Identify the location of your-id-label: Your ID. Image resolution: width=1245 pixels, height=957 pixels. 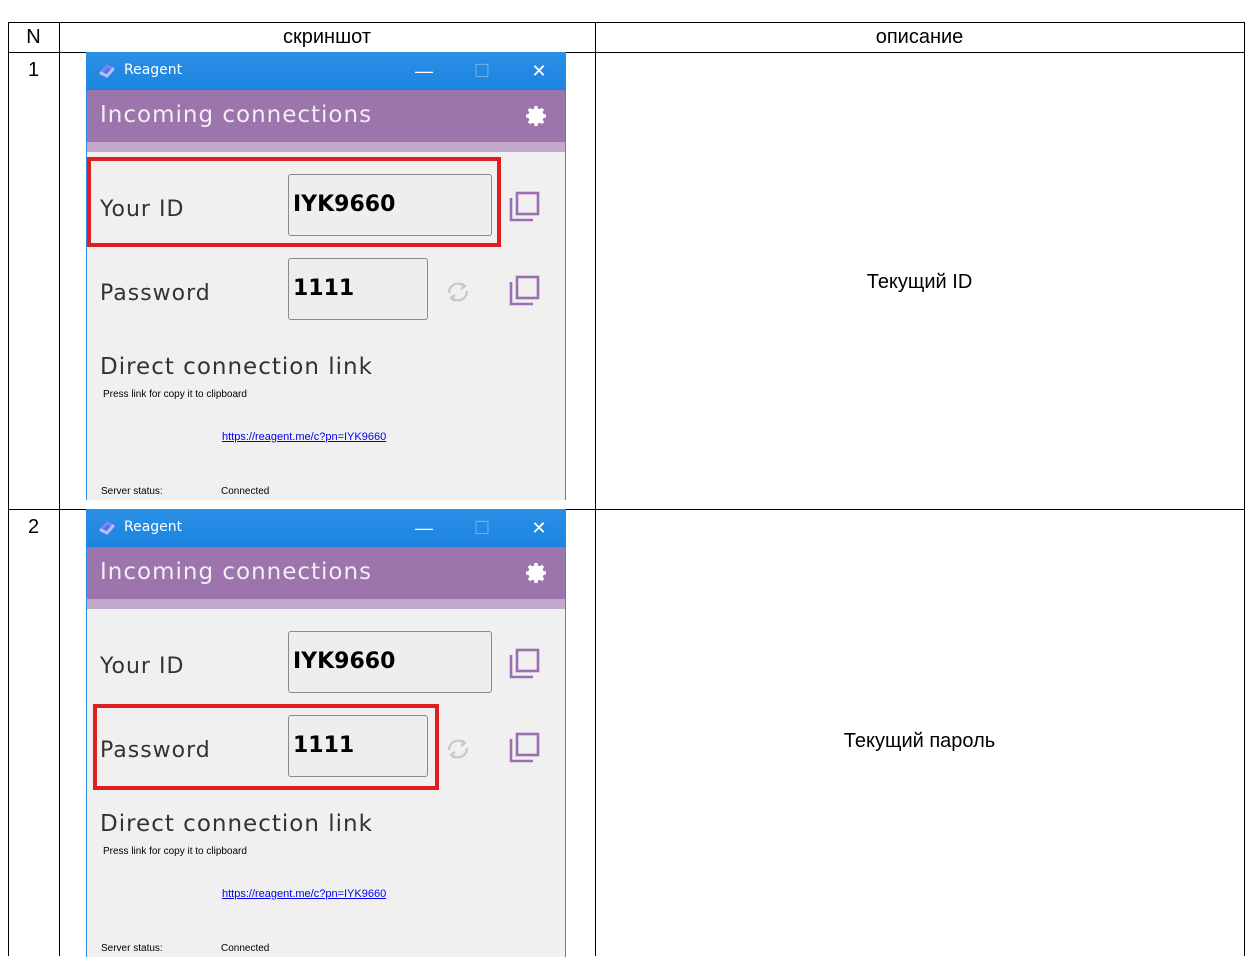
(142, 666).